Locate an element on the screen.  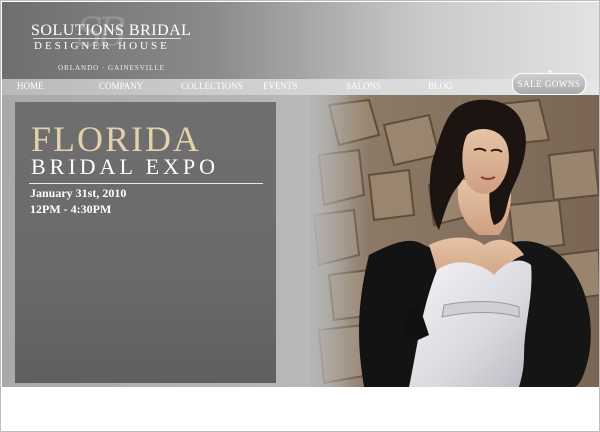
fleur-ornament-icon: ✦ is located at coordinates (550, 72).